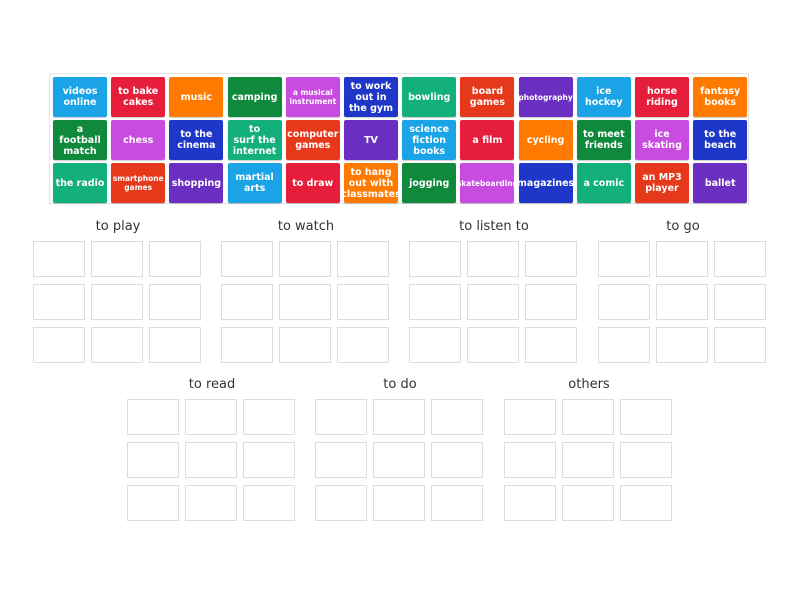  Describe the element at coordinates (487, 97) in the screenshot. I see `word-tile: board games` at that location.